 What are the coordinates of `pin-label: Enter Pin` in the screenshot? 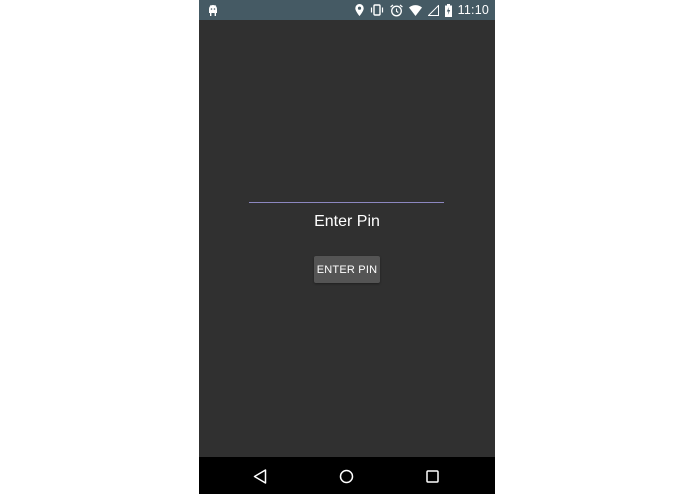 It's located at (347, 221).